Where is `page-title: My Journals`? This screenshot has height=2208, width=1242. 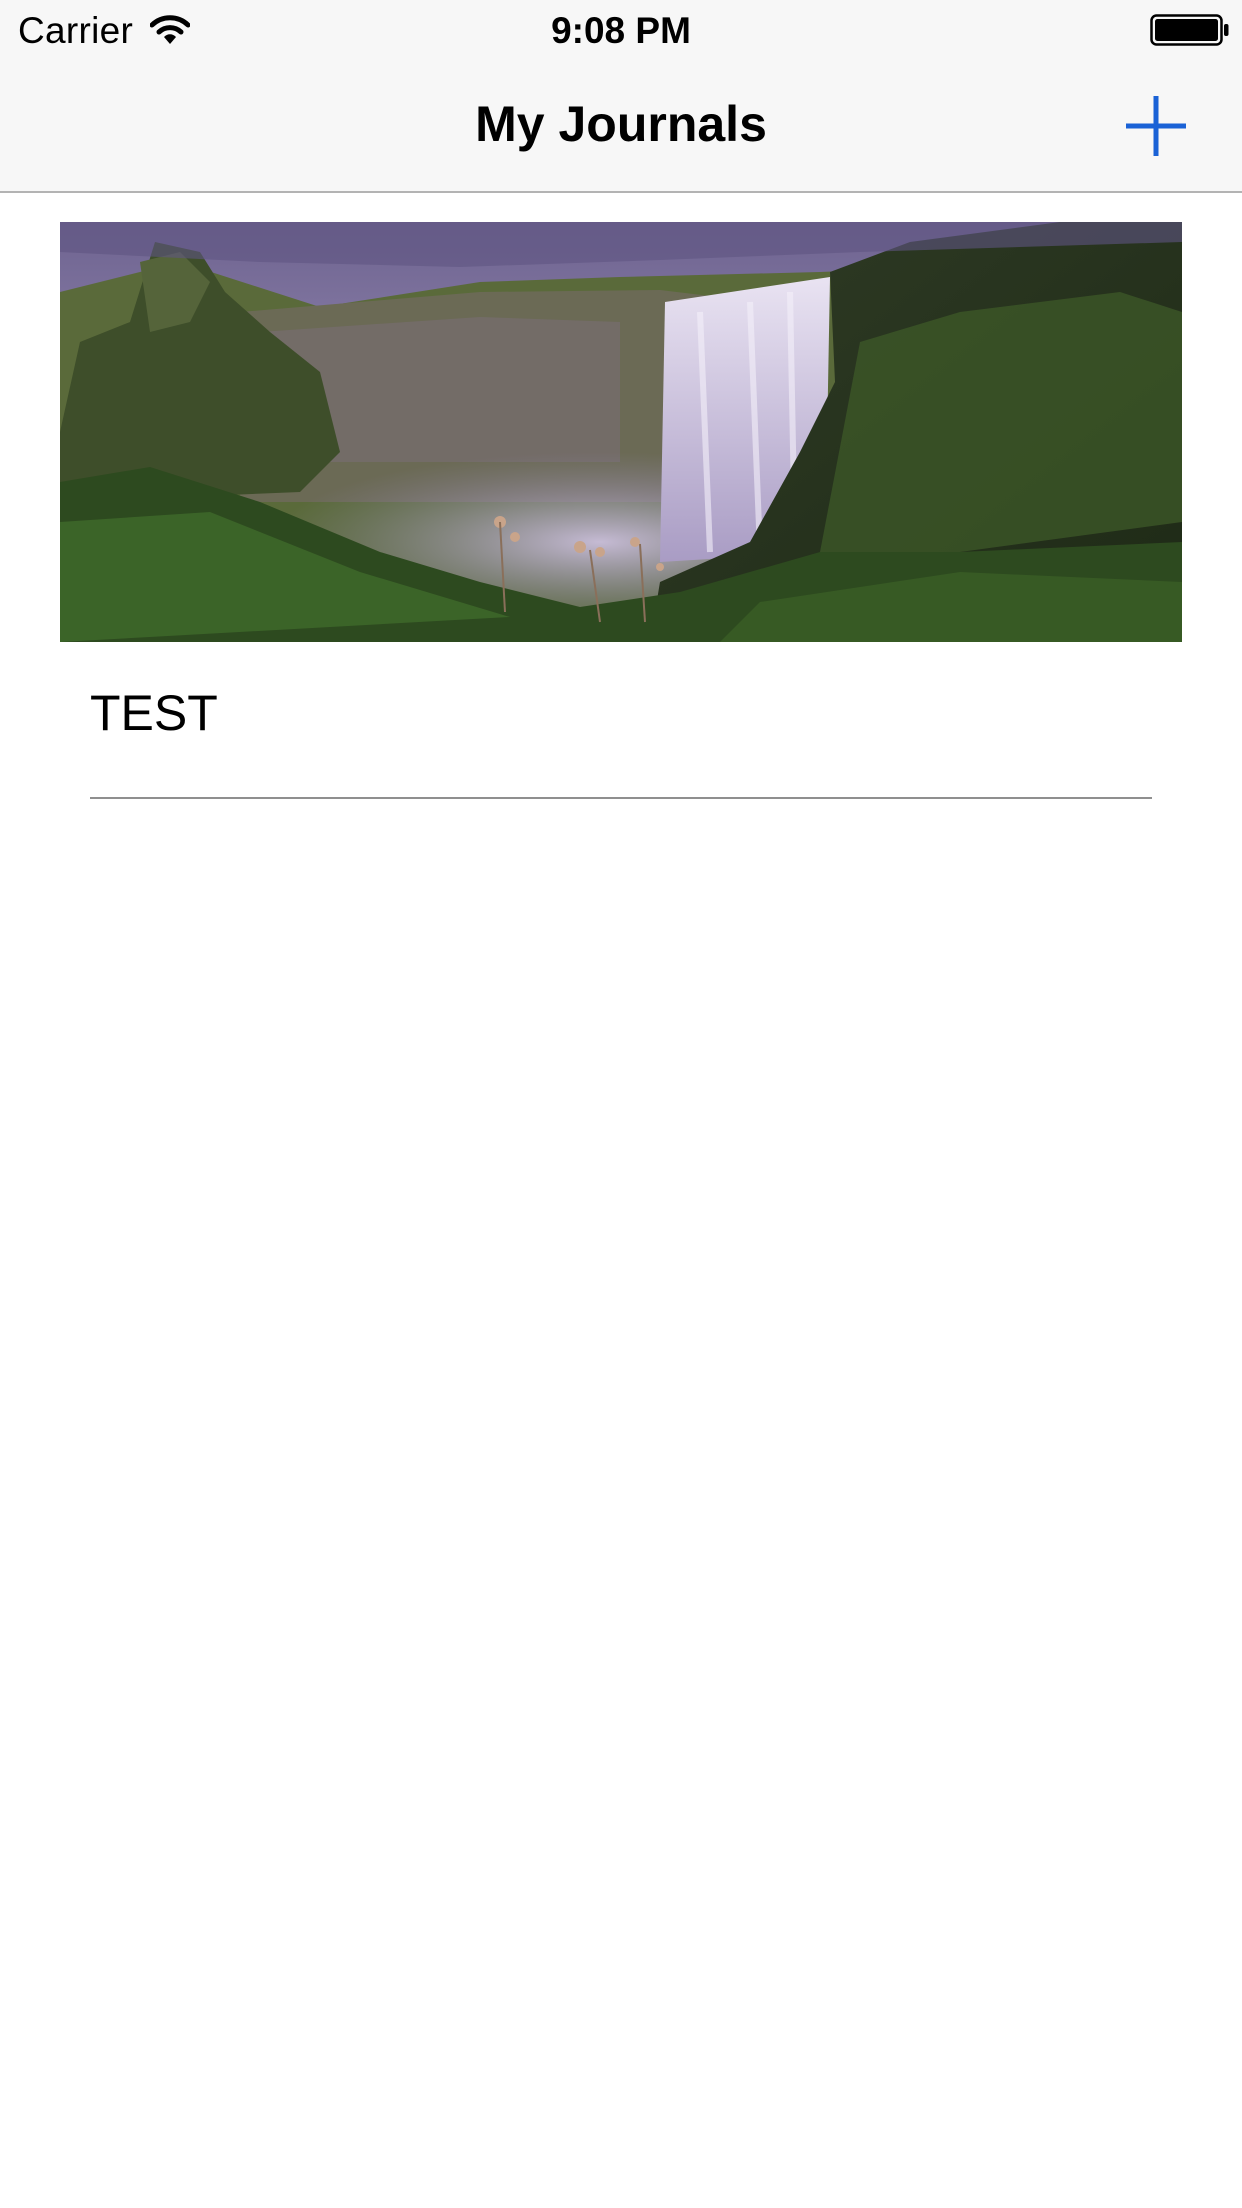 page-title: My Journals is located at coordinates (621, 124).